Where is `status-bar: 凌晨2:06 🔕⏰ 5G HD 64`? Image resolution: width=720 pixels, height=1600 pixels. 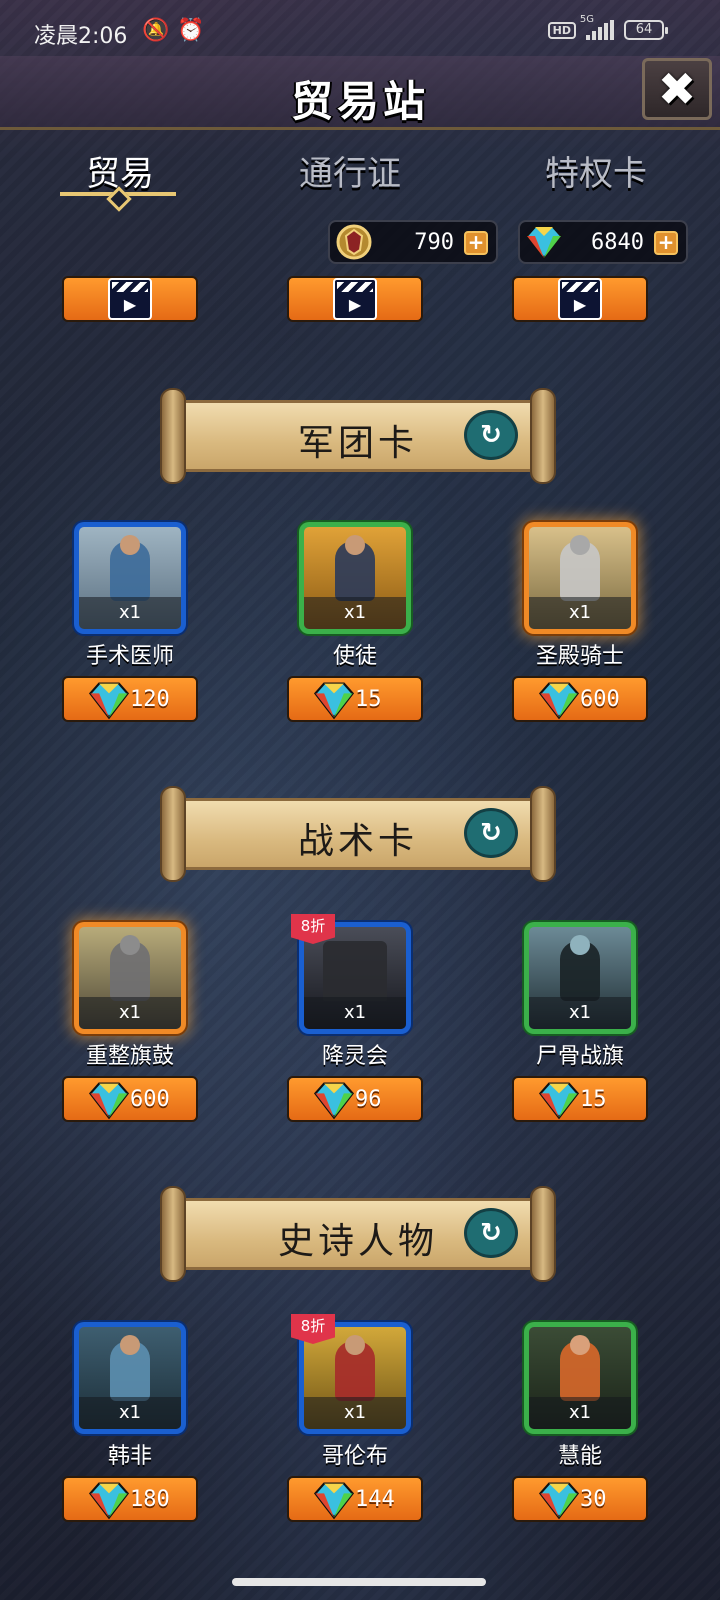 status-bar: 凌晨2:06 🔕⏰ 5G HD 64 is located at coordinates (360, 32).